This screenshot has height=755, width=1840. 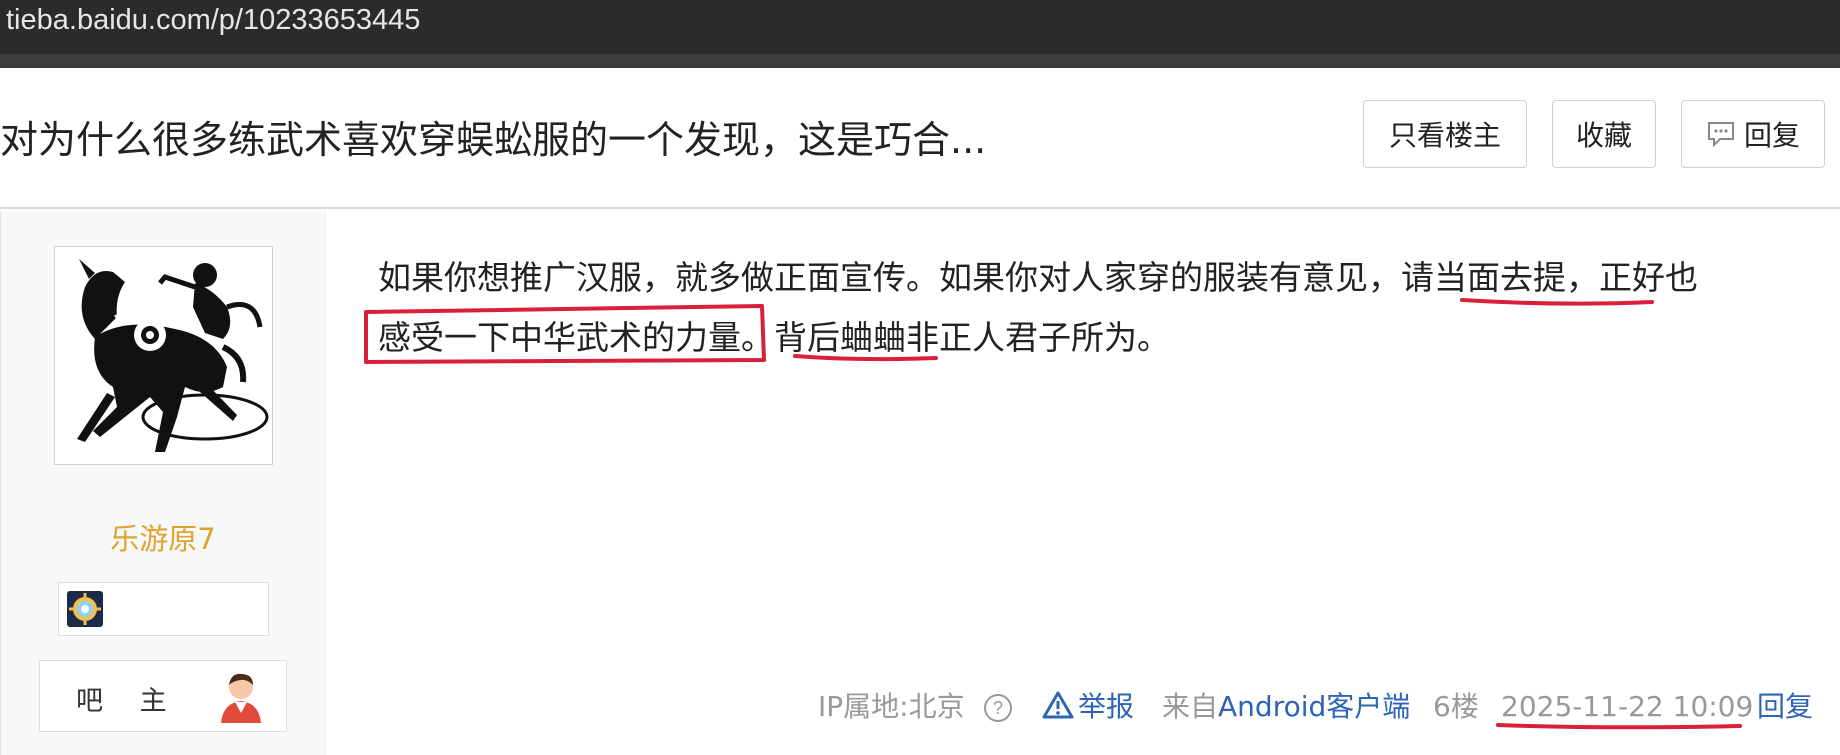 What do you see at coordinates (565, 334) in the screenshot?
I see `box-annotation` at bounding box center [565, 334].